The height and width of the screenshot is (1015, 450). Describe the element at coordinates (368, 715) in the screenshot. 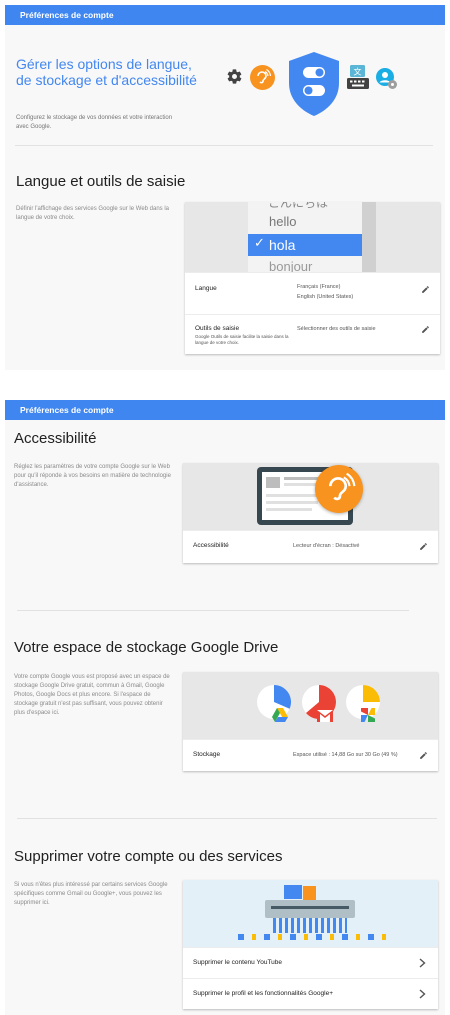

I see `google-photos-icon` at that location.